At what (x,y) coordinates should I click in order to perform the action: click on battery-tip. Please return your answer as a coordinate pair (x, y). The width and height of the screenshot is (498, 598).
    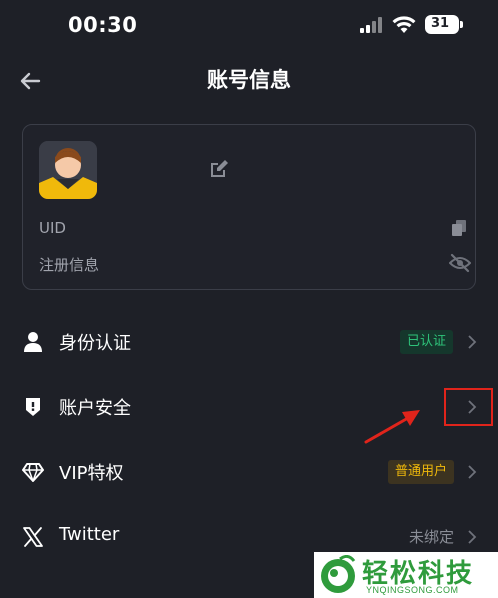
    Looking at the image, I should click on (461, 24).